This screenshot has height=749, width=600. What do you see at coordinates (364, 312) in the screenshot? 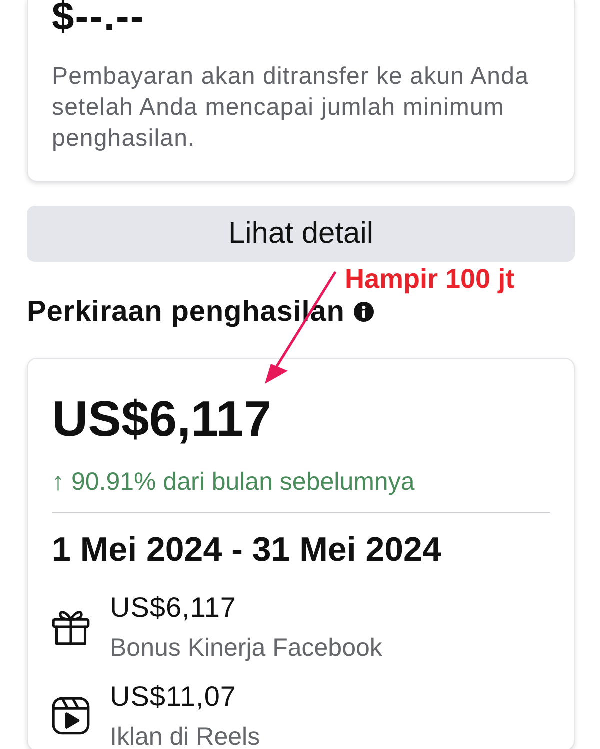
I see `info-icon` at bounding box center [364, 312].